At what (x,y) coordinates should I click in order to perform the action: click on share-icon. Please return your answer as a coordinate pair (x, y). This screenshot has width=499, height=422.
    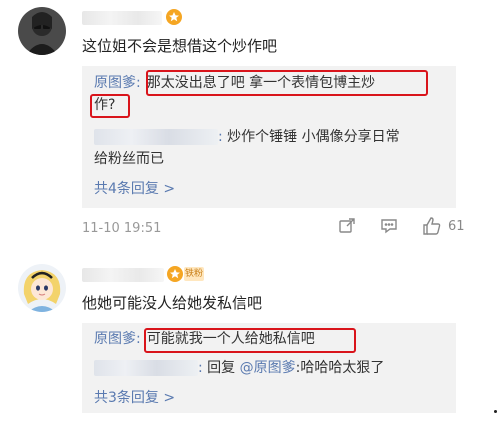
    Looking at the image, I should click on (347, 226).